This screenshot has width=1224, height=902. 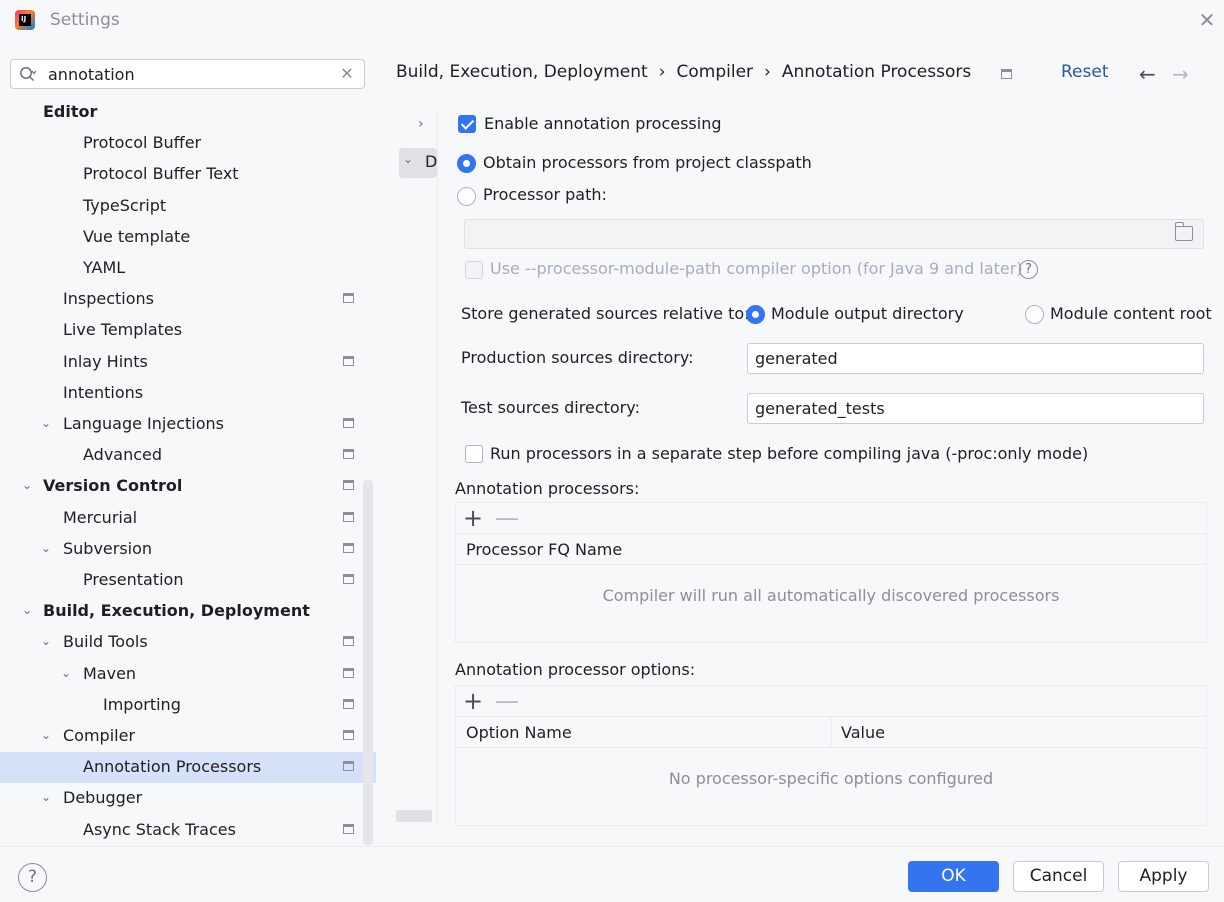 I want to click on sidebar-item-subversion: ⌄ Subversion, so click(x=188, y=549).